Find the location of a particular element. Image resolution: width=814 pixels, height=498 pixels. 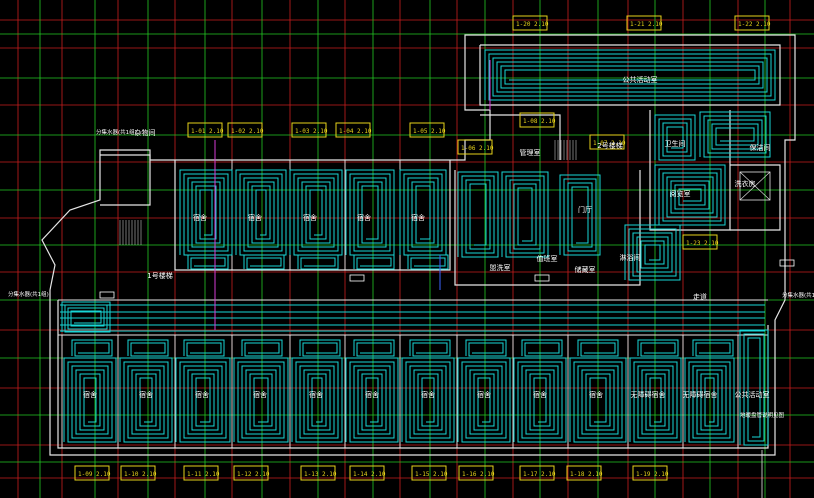

loop-tag-text: 1-16 2.10 is located at coordinates (478, 474).